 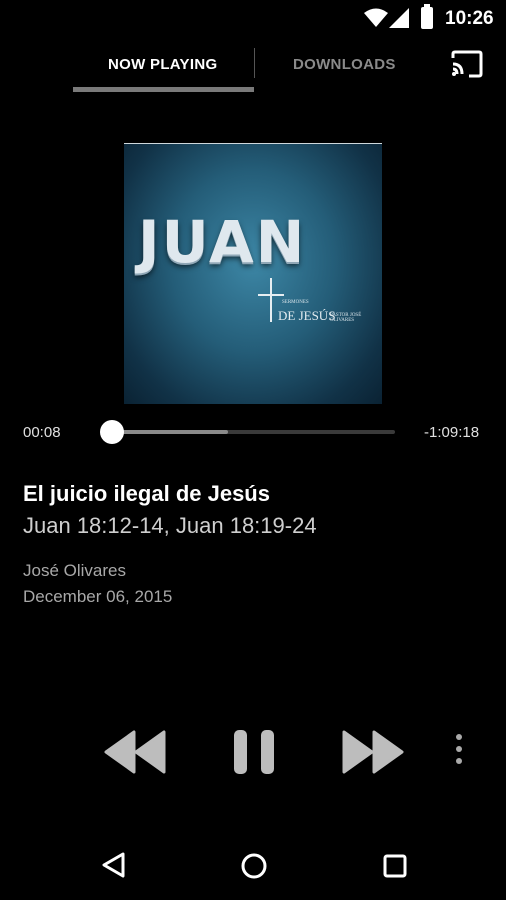 What do you see at coordinates (113, 865) in the screenshot?
I see `back-icon` at bounding box center [113, 865].